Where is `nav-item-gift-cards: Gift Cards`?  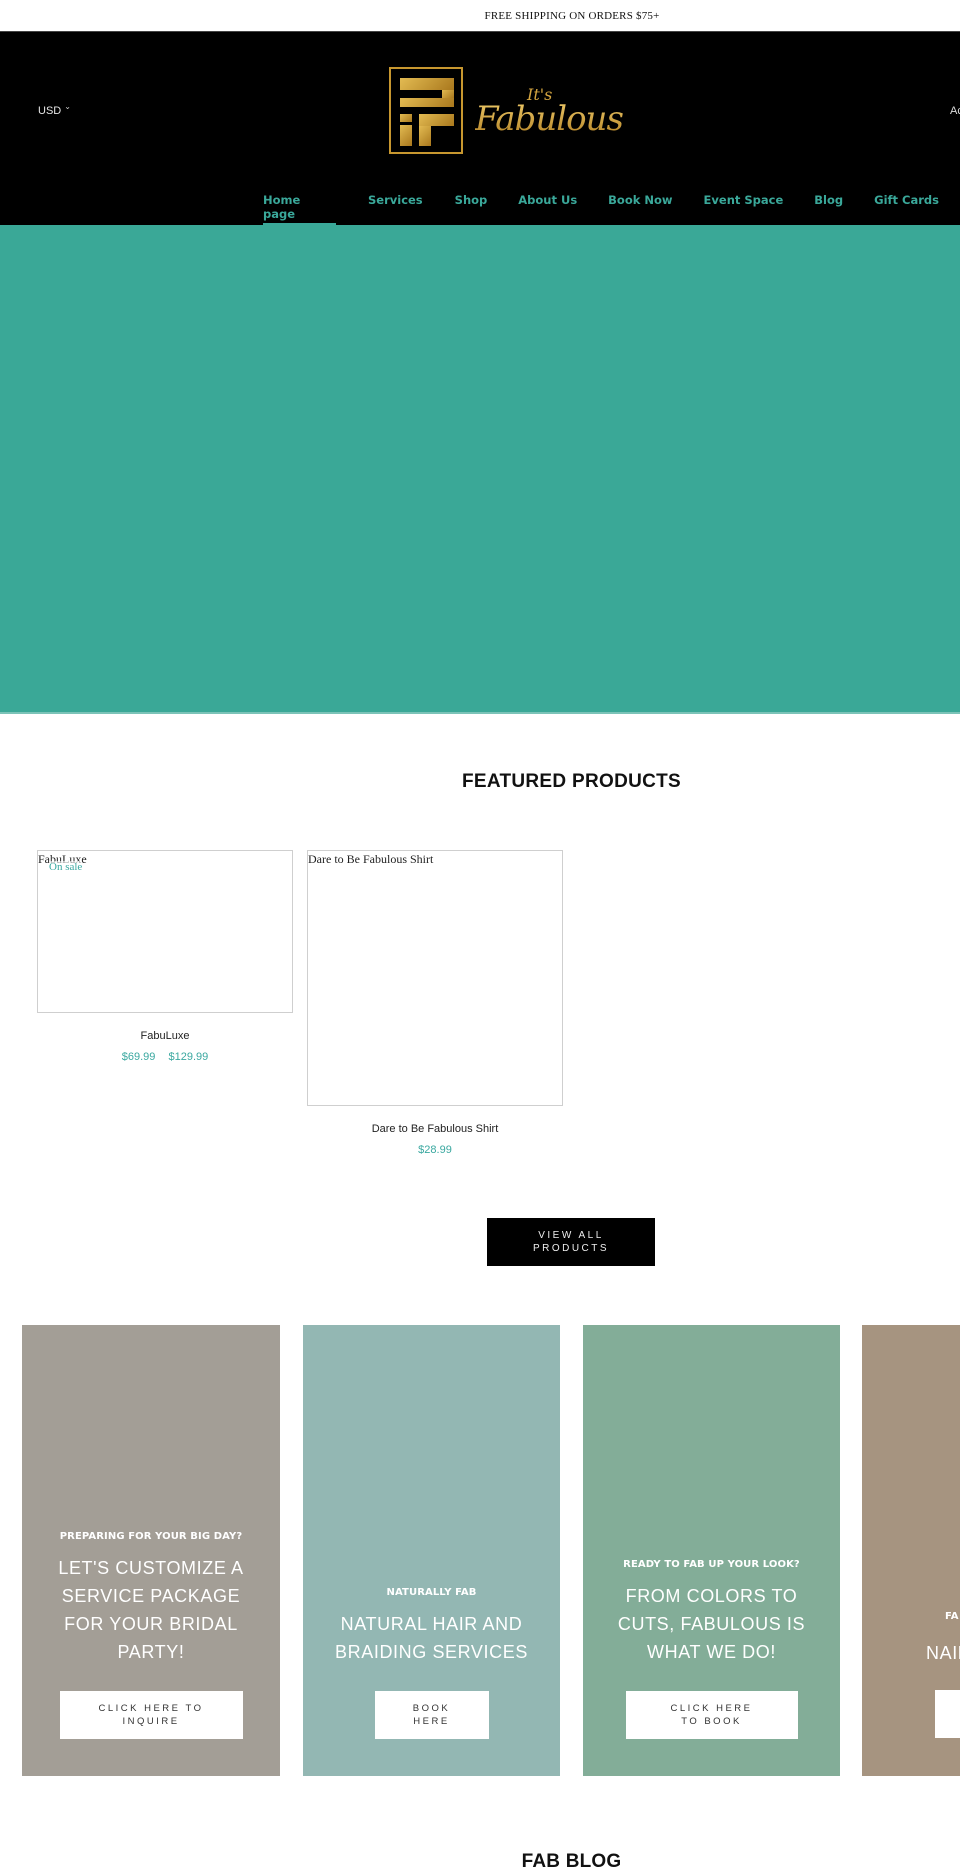 nav-item-gift-cards: Gift Cards is located at coordinates (906, 207).